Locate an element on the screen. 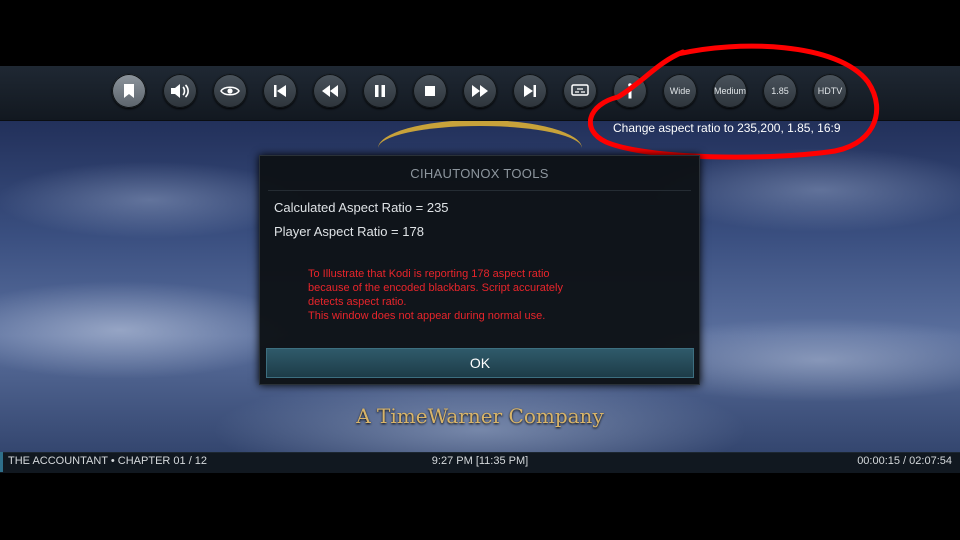 This screenshot has height=540, width=960. speaker-icon is located at coordinates (180, 91).